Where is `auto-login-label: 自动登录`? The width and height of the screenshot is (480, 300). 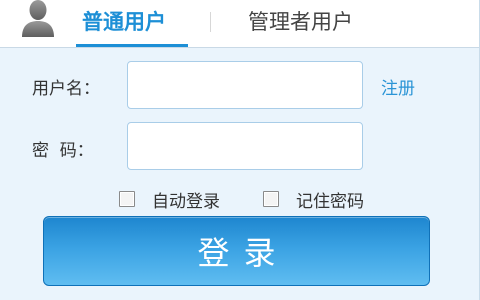
auto-login-label: 自动登录 is located at coordinates (186, 201).